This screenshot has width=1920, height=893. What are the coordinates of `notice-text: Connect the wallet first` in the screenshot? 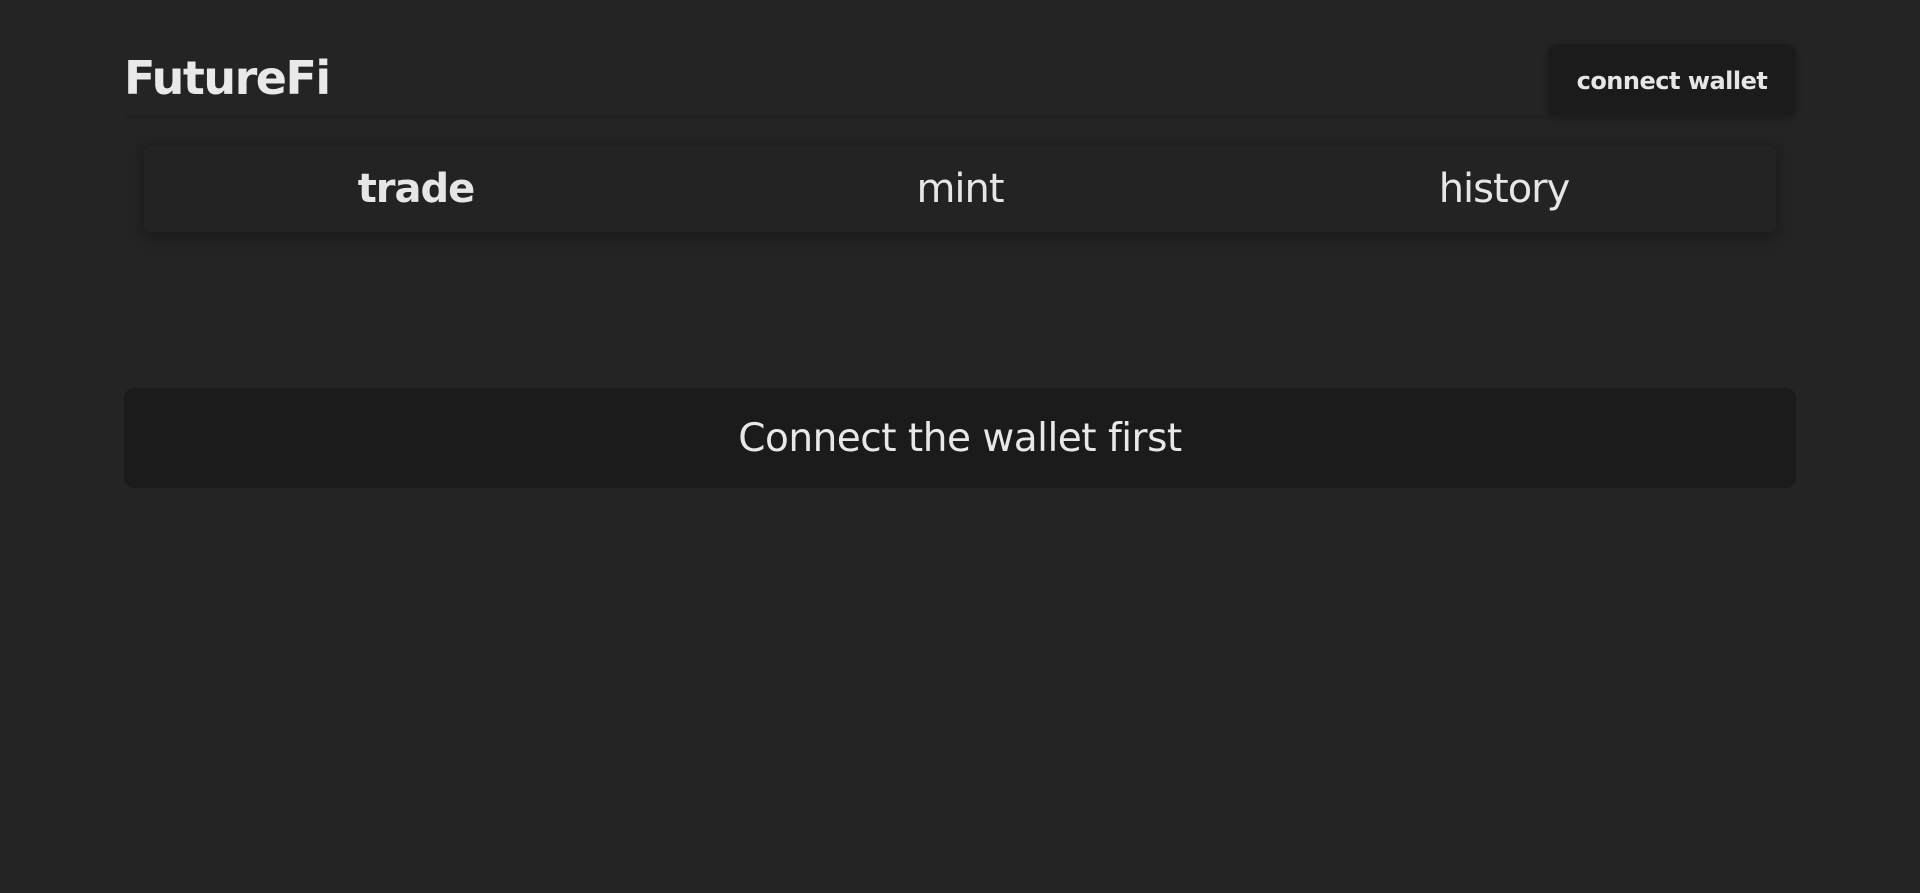 It's located at (960, 438).